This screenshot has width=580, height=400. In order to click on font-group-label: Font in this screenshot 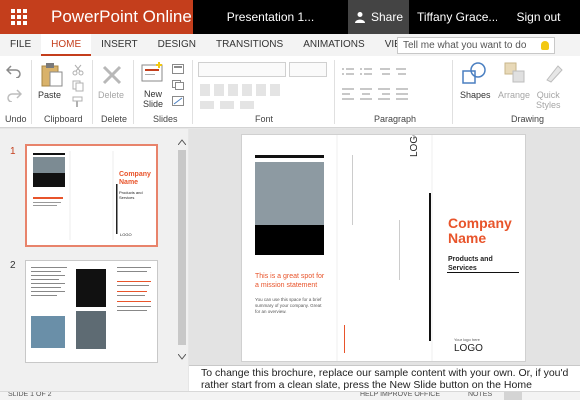, I will do `click(264, 119)`.